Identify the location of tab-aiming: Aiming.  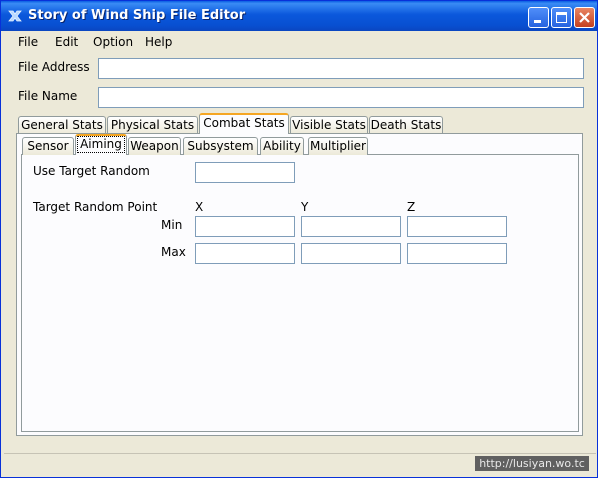
(101, 144).